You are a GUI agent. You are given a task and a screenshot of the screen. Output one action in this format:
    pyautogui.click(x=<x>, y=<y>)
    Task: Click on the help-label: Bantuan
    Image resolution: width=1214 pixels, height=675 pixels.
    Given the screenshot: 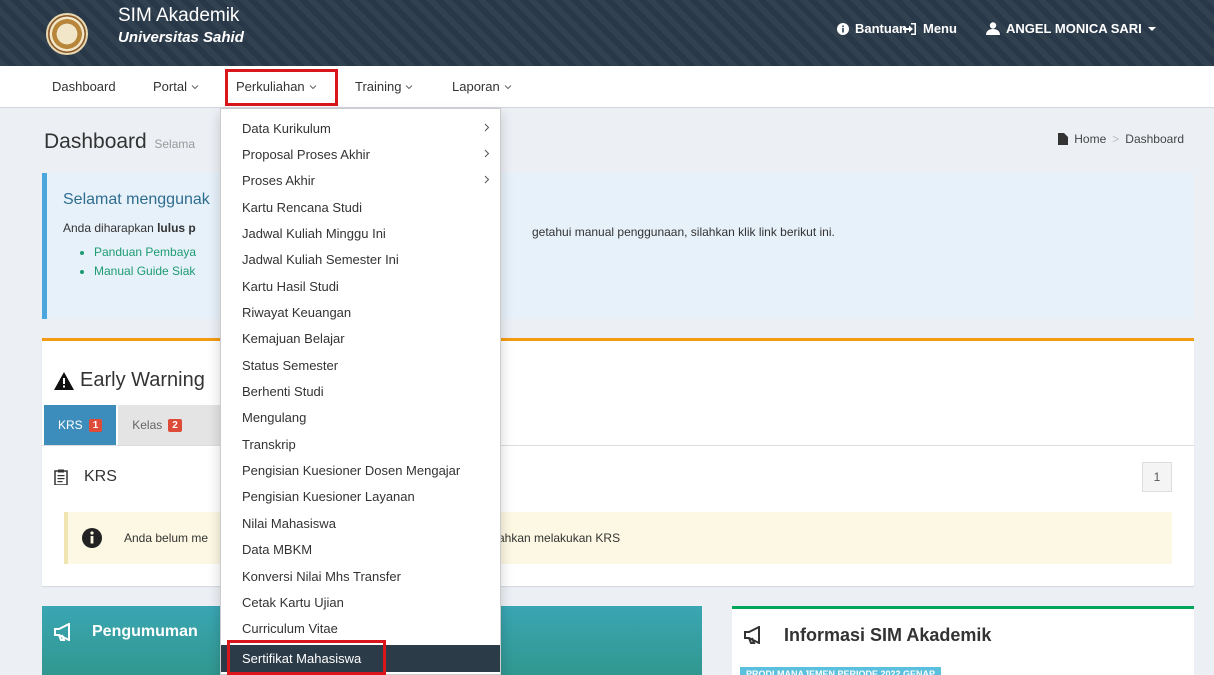 What is the action you would take?
    pyautogui.click(x=881, y=28)
    